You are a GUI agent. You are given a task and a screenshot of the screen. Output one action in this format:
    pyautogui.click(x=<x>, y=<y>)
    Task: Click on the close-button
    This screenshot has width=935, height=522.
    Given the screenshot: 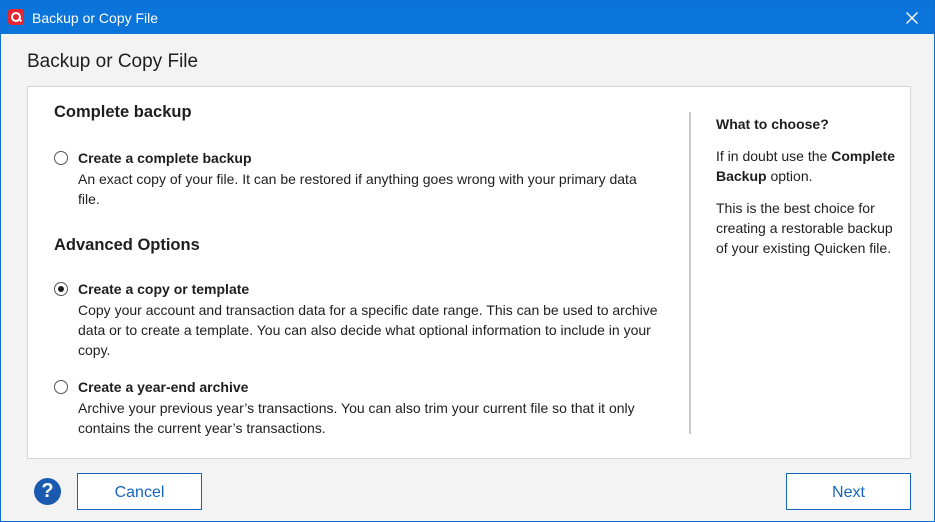 What is the action you would take?
    pyautogui.click(x=912, y=17)
    